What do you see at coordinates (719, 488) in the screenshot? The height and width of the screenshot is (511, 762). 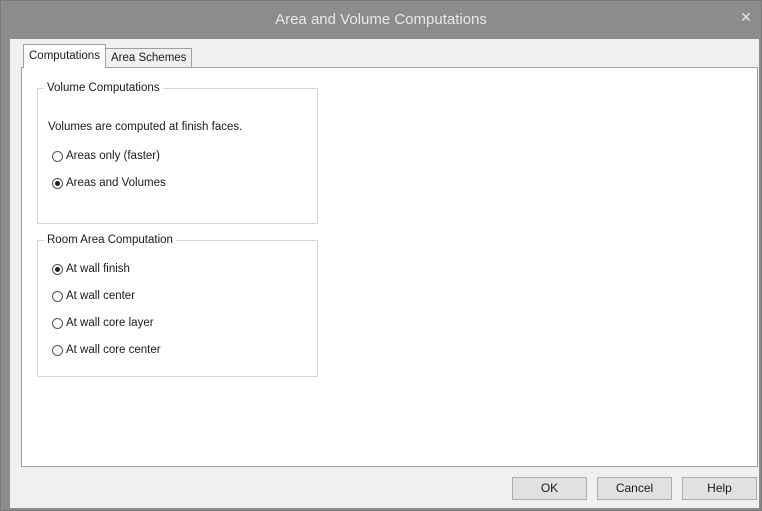 I see `help-button: Help` at bounding box center [719, 488].